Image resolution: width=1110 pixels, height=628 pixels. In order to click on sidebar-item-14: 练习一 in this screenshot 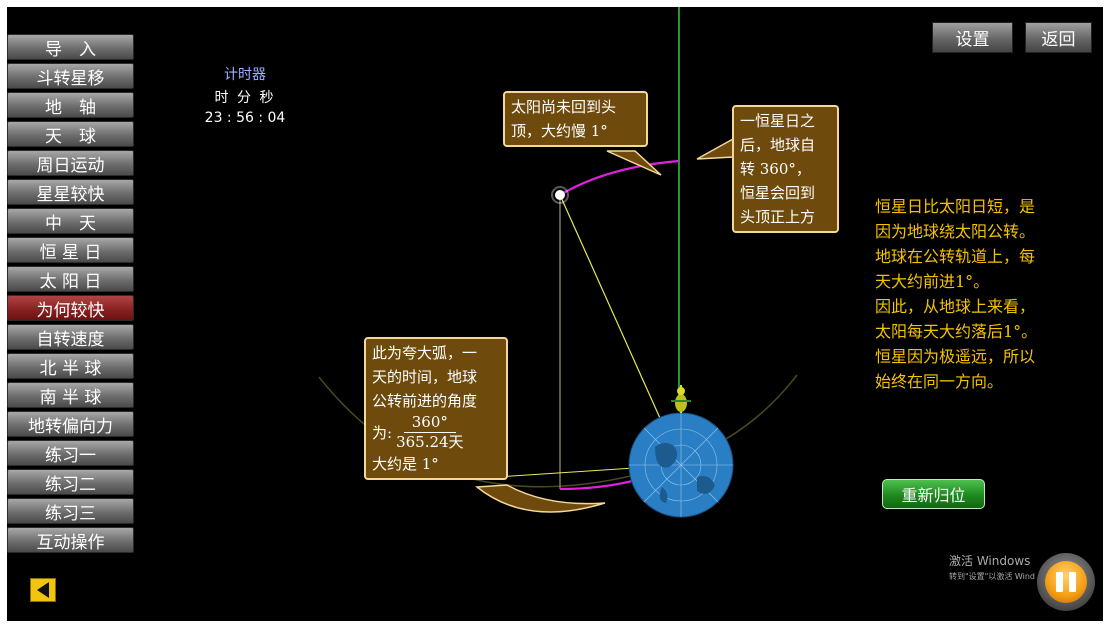, I will do `click(70, 453)`.